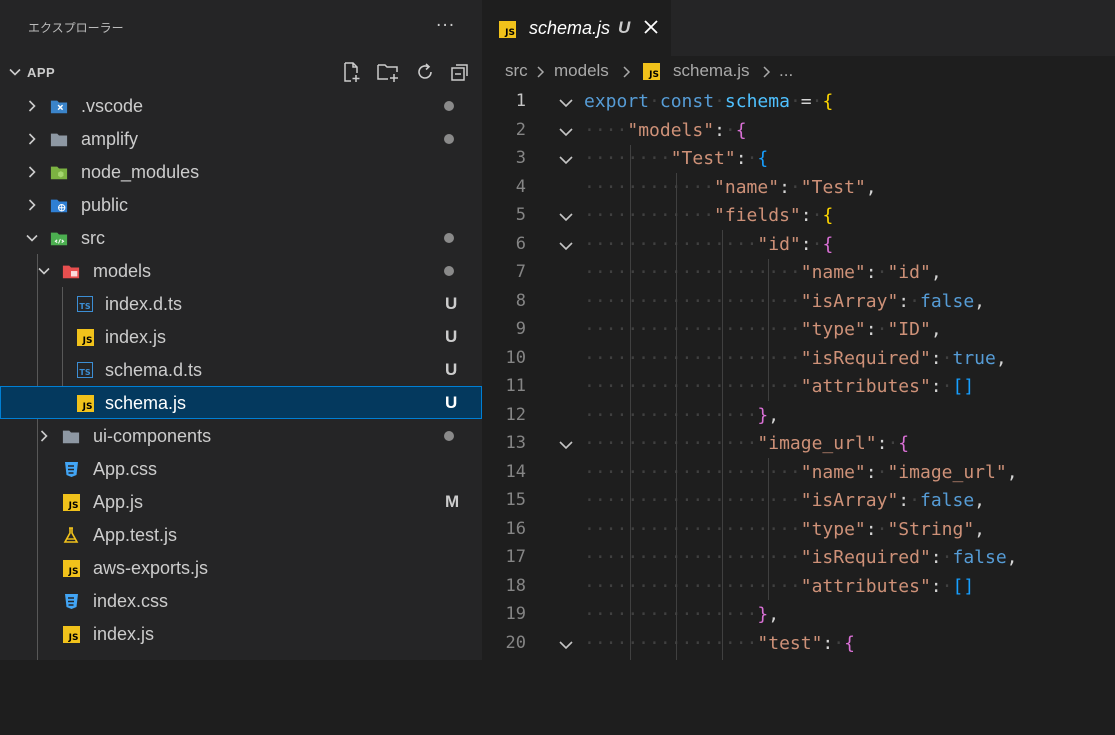 The height and width of the screenshot is (735, 1115). I want to click on code-line: 12 ················},, so click(798, 416).